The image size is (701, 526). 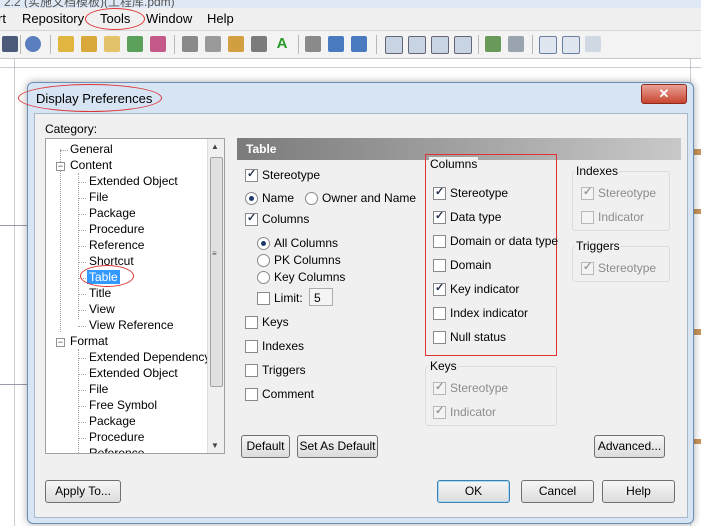 I want to click on set-as-default-button: Set As Default, so click(x=337, y=446).